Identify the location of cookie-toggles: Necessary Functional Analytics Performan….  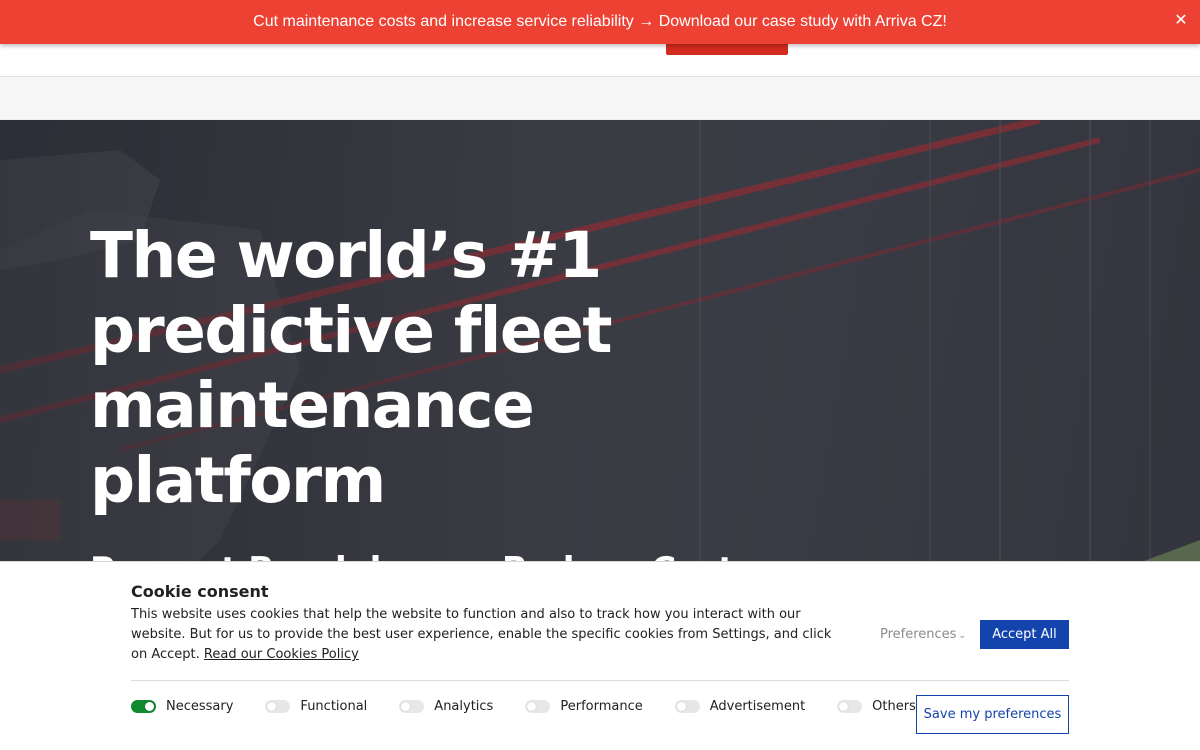
(539, 706).